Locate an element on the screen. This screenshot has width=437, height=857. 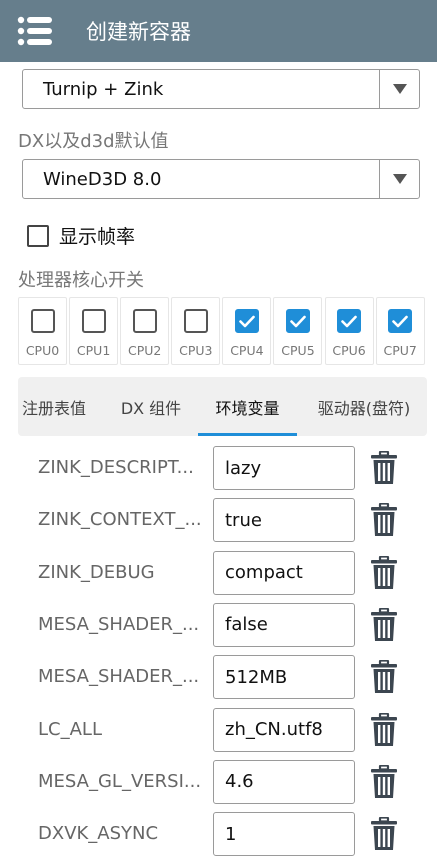
tab-registry: 注册表值 is located at coordinates (55, 406).